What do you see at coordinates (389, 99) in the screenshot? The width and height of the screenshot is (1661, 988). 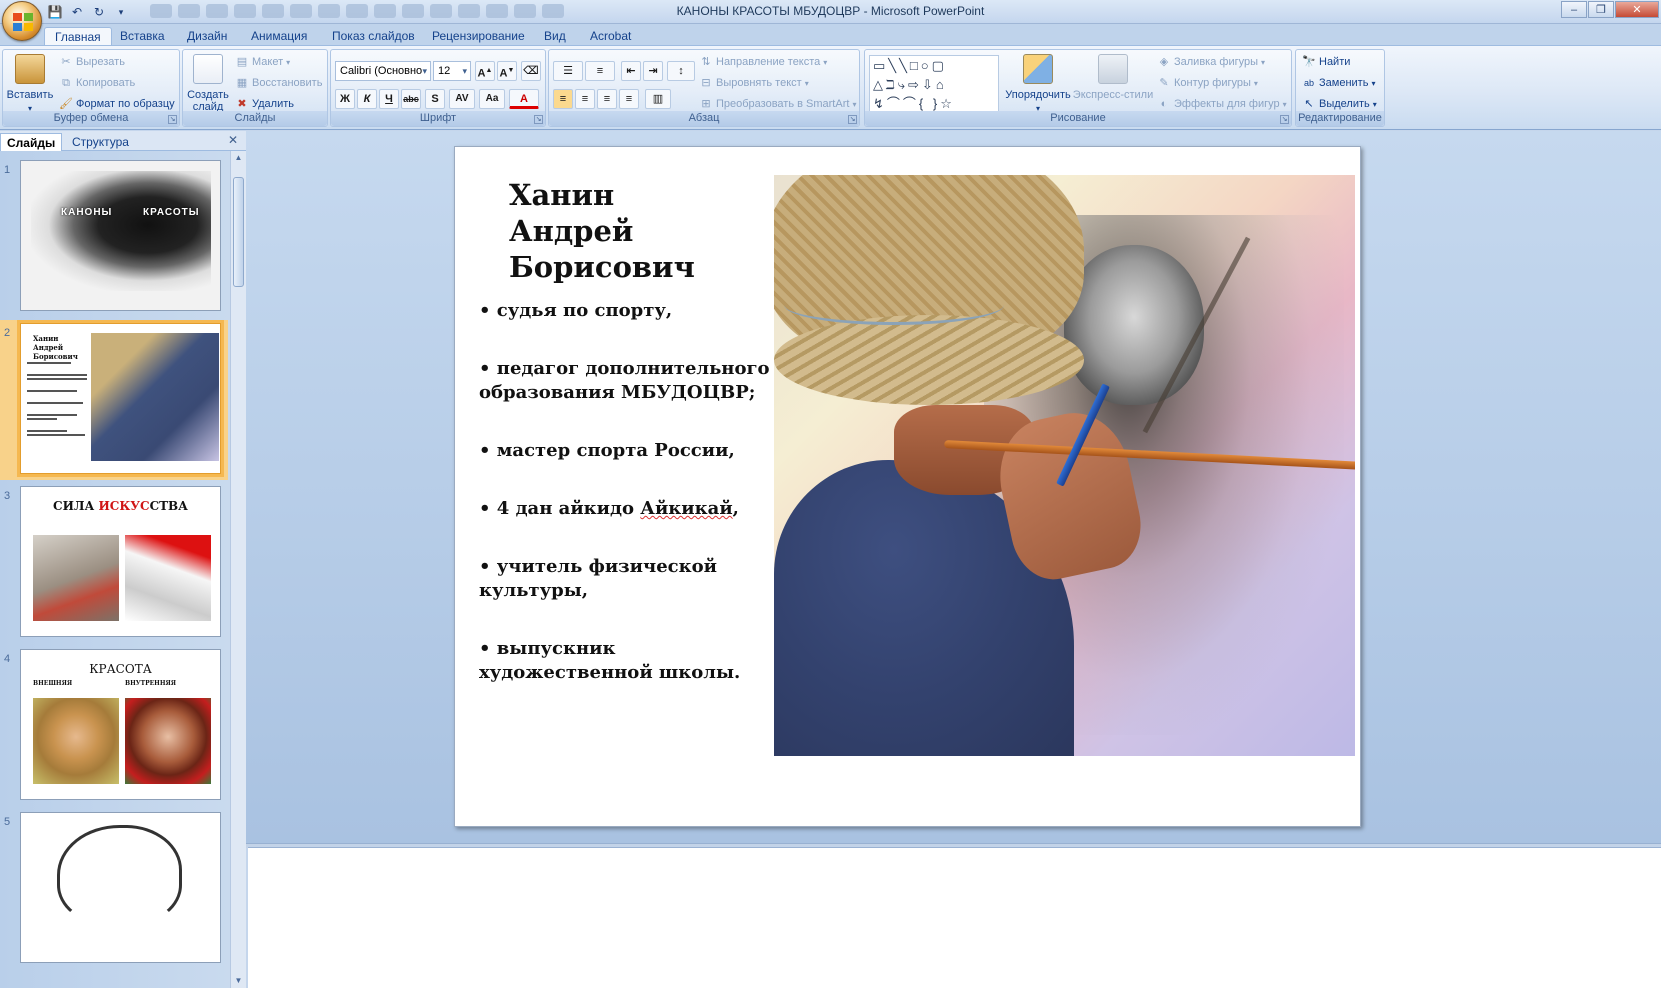 I see `underline-button: Ч` at bounding box center [389, 99].